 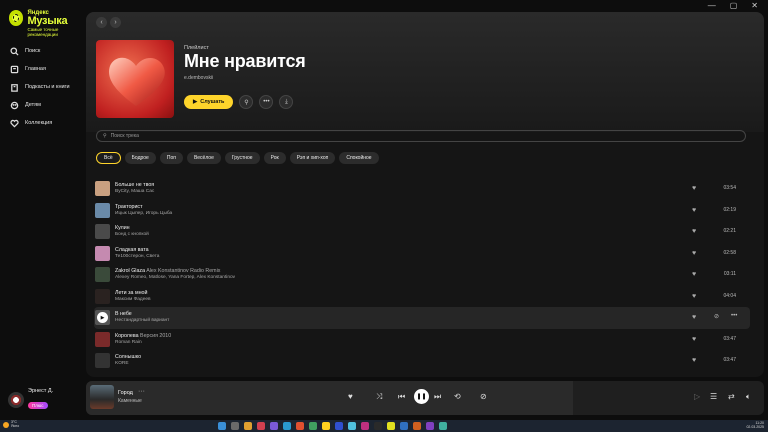 What do you see at coordinates (422, 189) in the screenshot?
I see `table-row: Больше не твоя ByCity, Маша Сас ♥ 03:54` at bounding box center [422, 189].